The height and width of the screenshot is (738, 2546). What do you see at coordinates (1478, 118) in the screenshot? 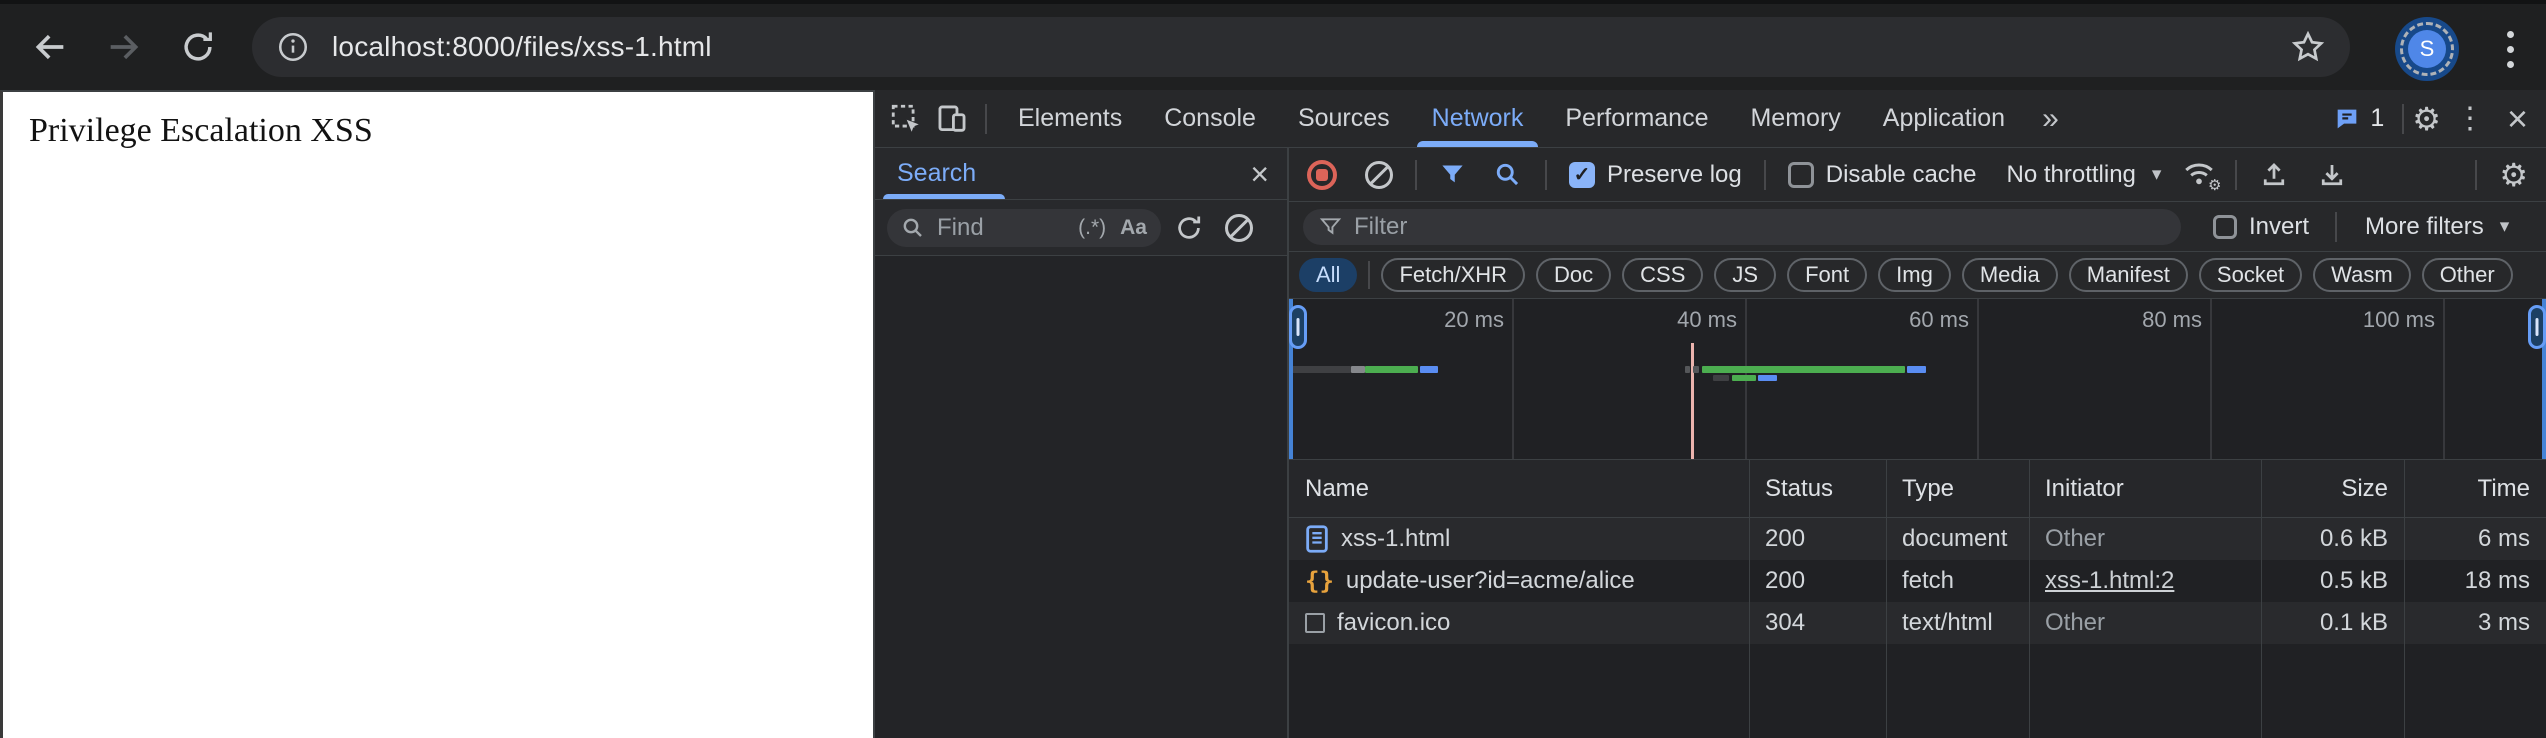
I see `tab-network: Network` at bounding box center [1478, 118].